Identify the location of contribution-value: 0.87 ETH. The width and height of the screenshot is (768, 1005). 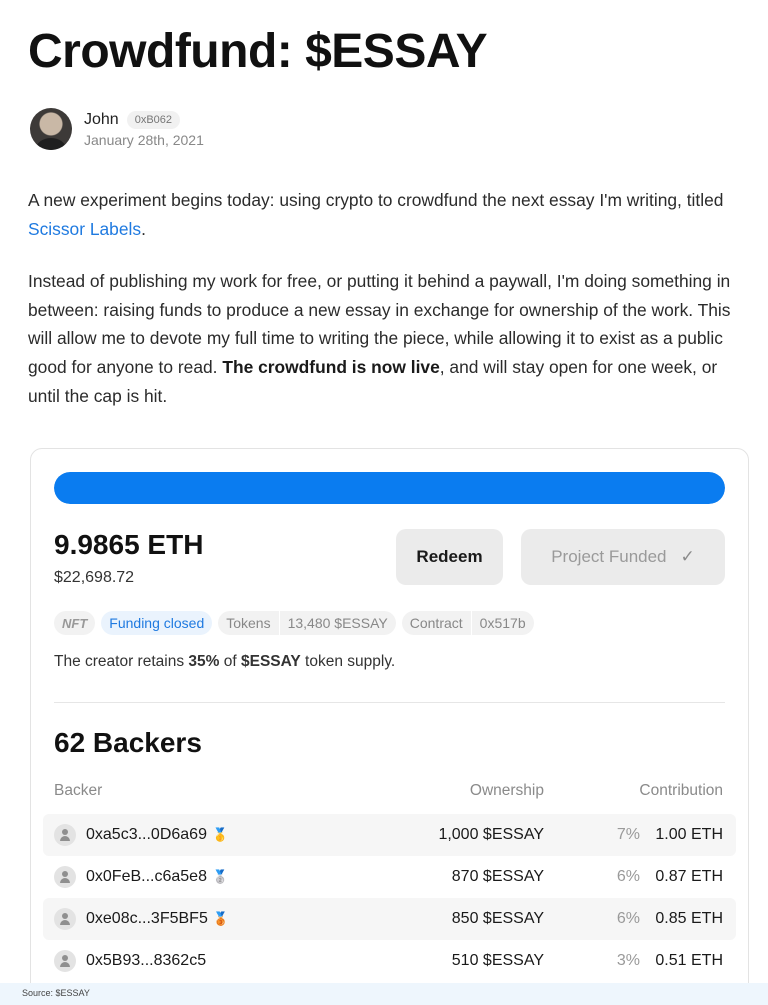
(689, 876).